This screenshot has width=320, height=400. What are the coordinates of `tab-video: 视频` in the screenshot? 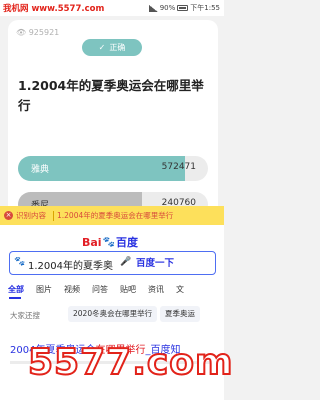 It's located at (72, 289).